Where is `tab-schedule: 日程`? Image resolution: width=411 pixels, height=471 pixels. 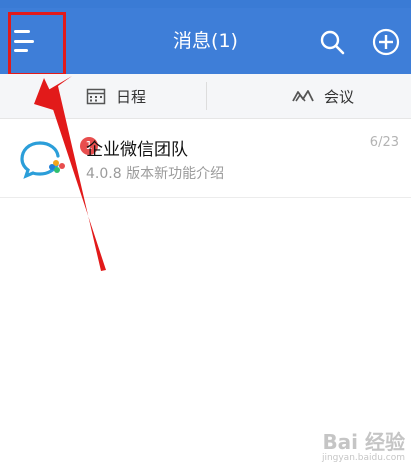
tab-schedule: 日程 is located at coordinates (116, 96).